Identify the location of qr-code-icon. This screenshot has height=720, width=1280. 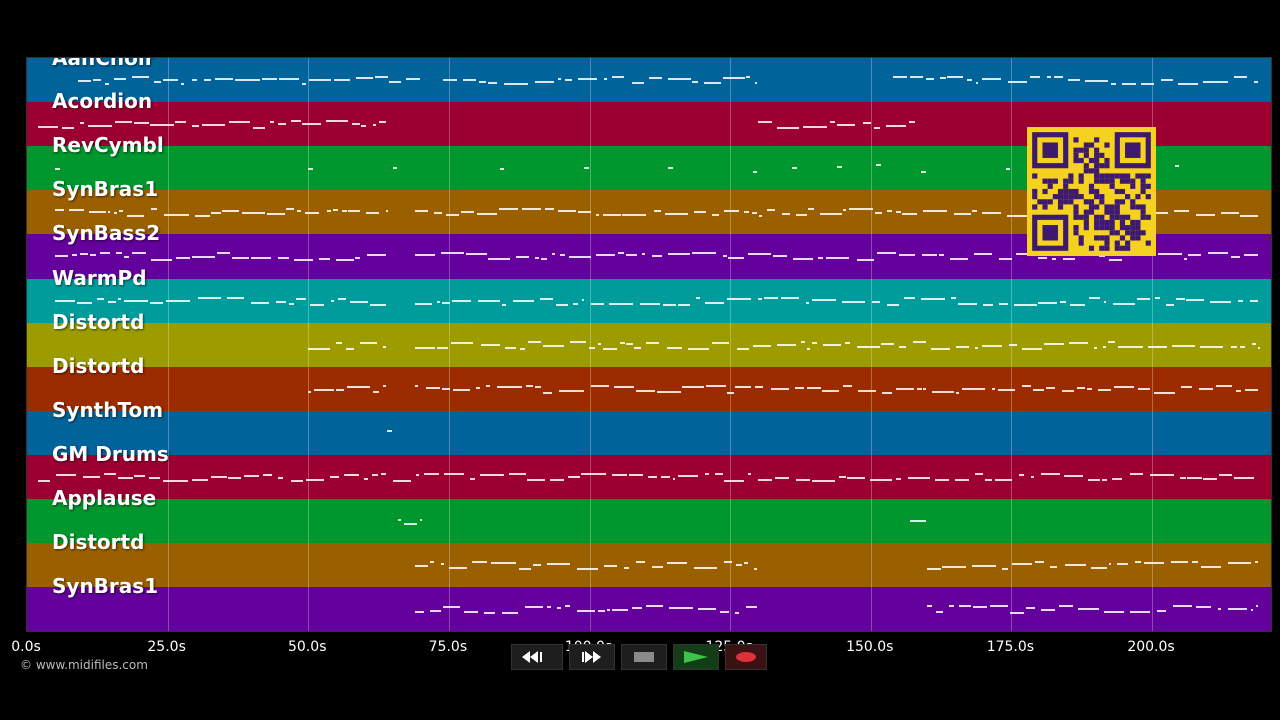
(1091, 191).